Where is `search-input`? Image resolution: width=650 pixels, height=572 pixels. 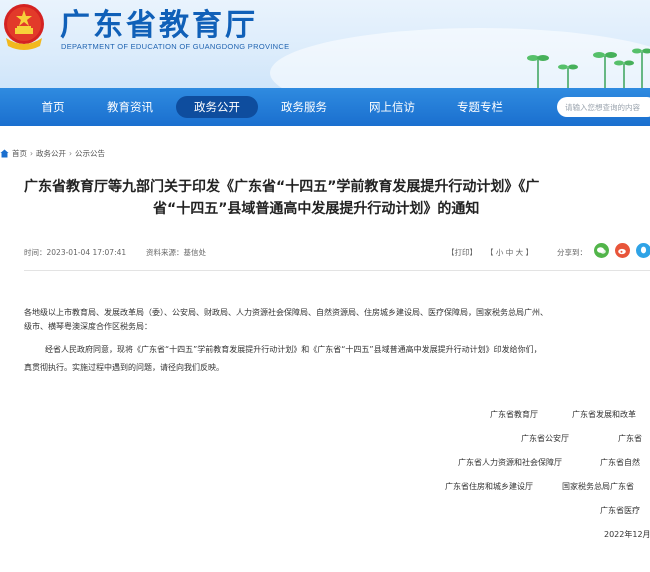
search-input is located at coordinates (603, 107).